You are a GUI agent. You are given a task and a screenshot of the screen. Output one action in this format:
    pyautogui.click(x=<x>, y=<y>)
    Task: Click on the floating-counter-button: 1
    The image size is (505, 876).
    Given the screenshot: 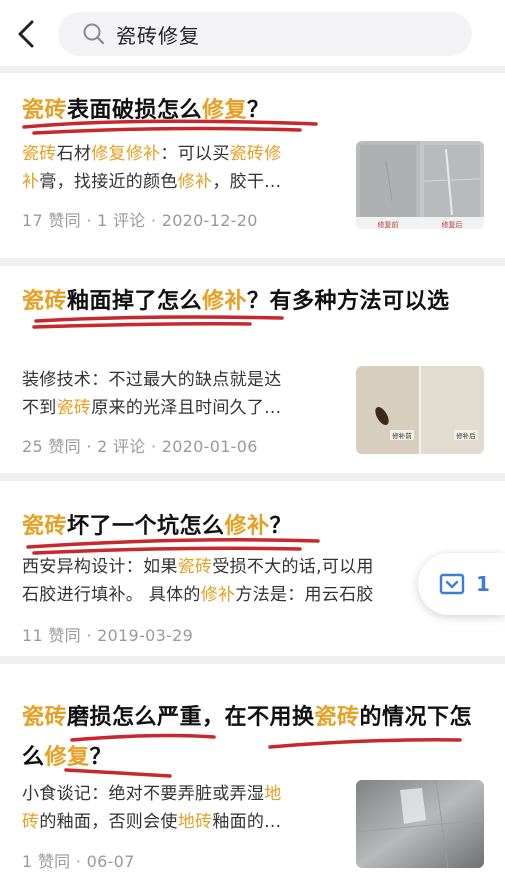 What is the action you would take?
    pyautogui.click(x=461, y=584)
    